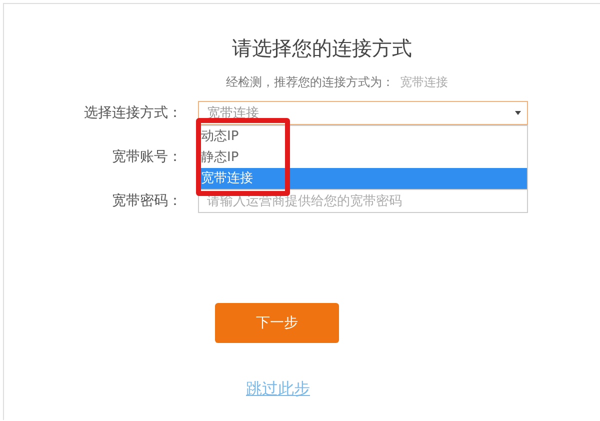 The height and width of the screenshot is (421, 600). I want to click on recommendation-value: 宽带连接, so click(424, 82).